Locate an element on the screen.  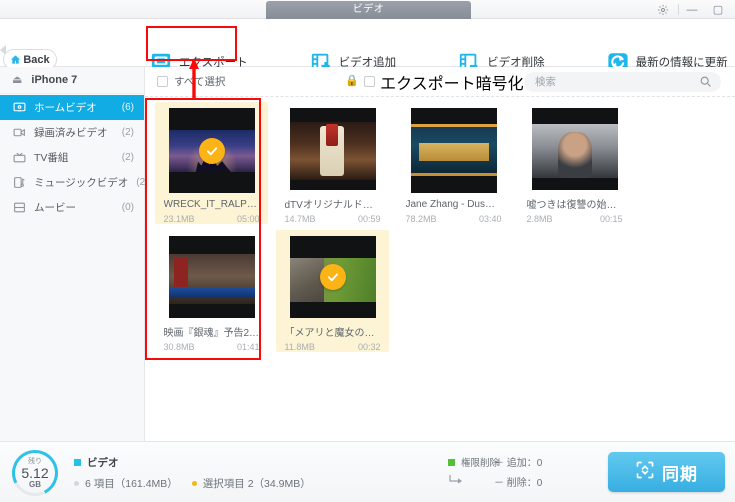
permission-sub-row is located at coordinates (473, 480).